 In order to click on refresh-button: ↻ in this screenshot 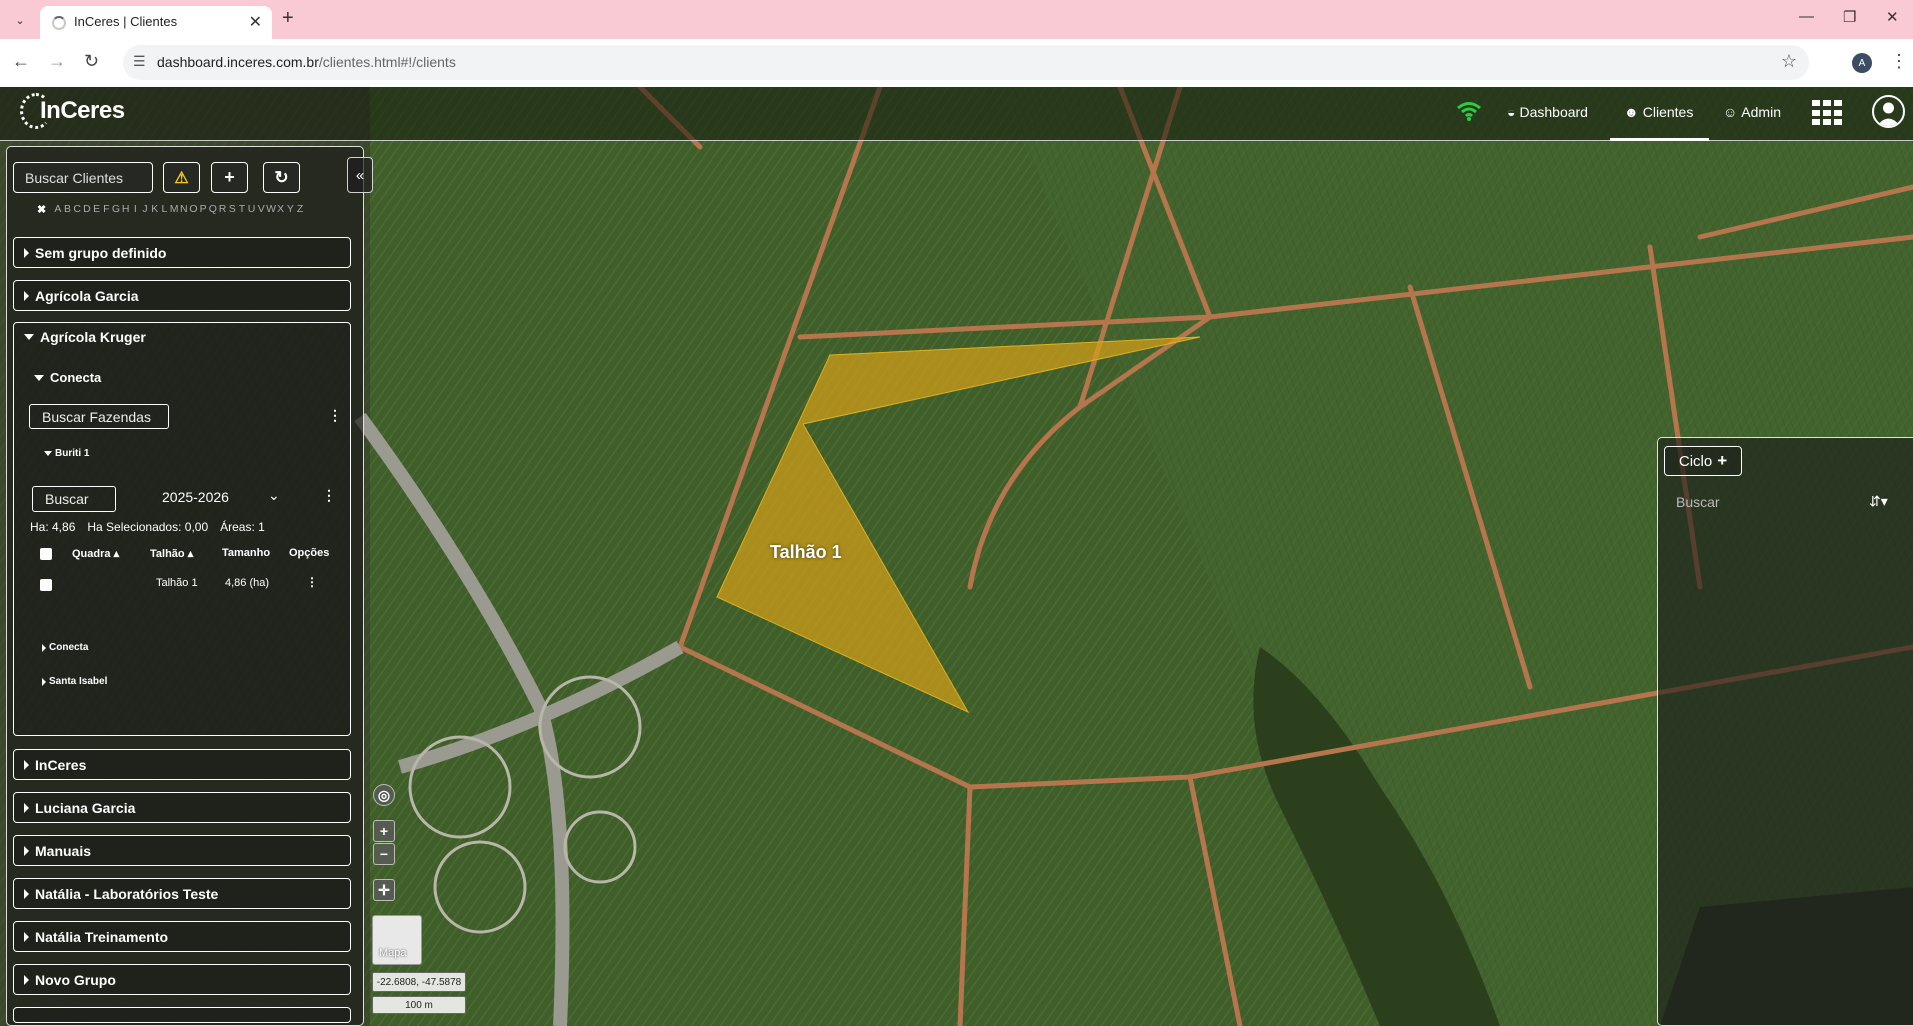, I will do `click(281, 177)`.